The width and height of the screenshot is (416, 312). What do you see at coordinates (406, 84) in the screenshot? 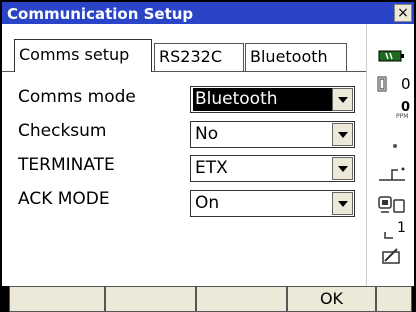
I see `prism-constant: 0` at bounding box center [406, 84].